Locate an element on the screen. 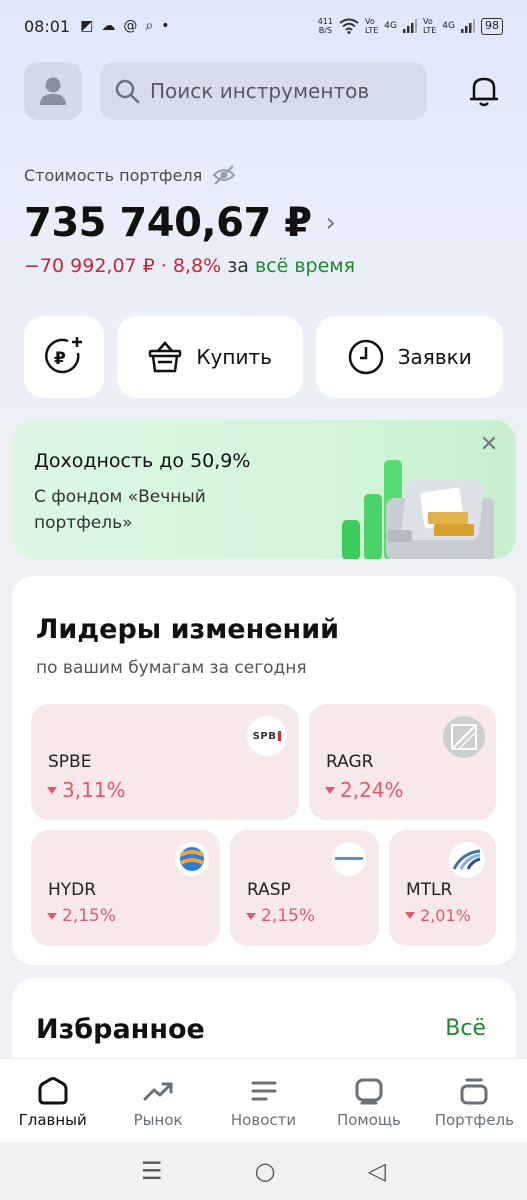 Image resolution: width=527 pixels, height=1200 pixels. net-speed-value: 411 is located at coordinates (325, 21).